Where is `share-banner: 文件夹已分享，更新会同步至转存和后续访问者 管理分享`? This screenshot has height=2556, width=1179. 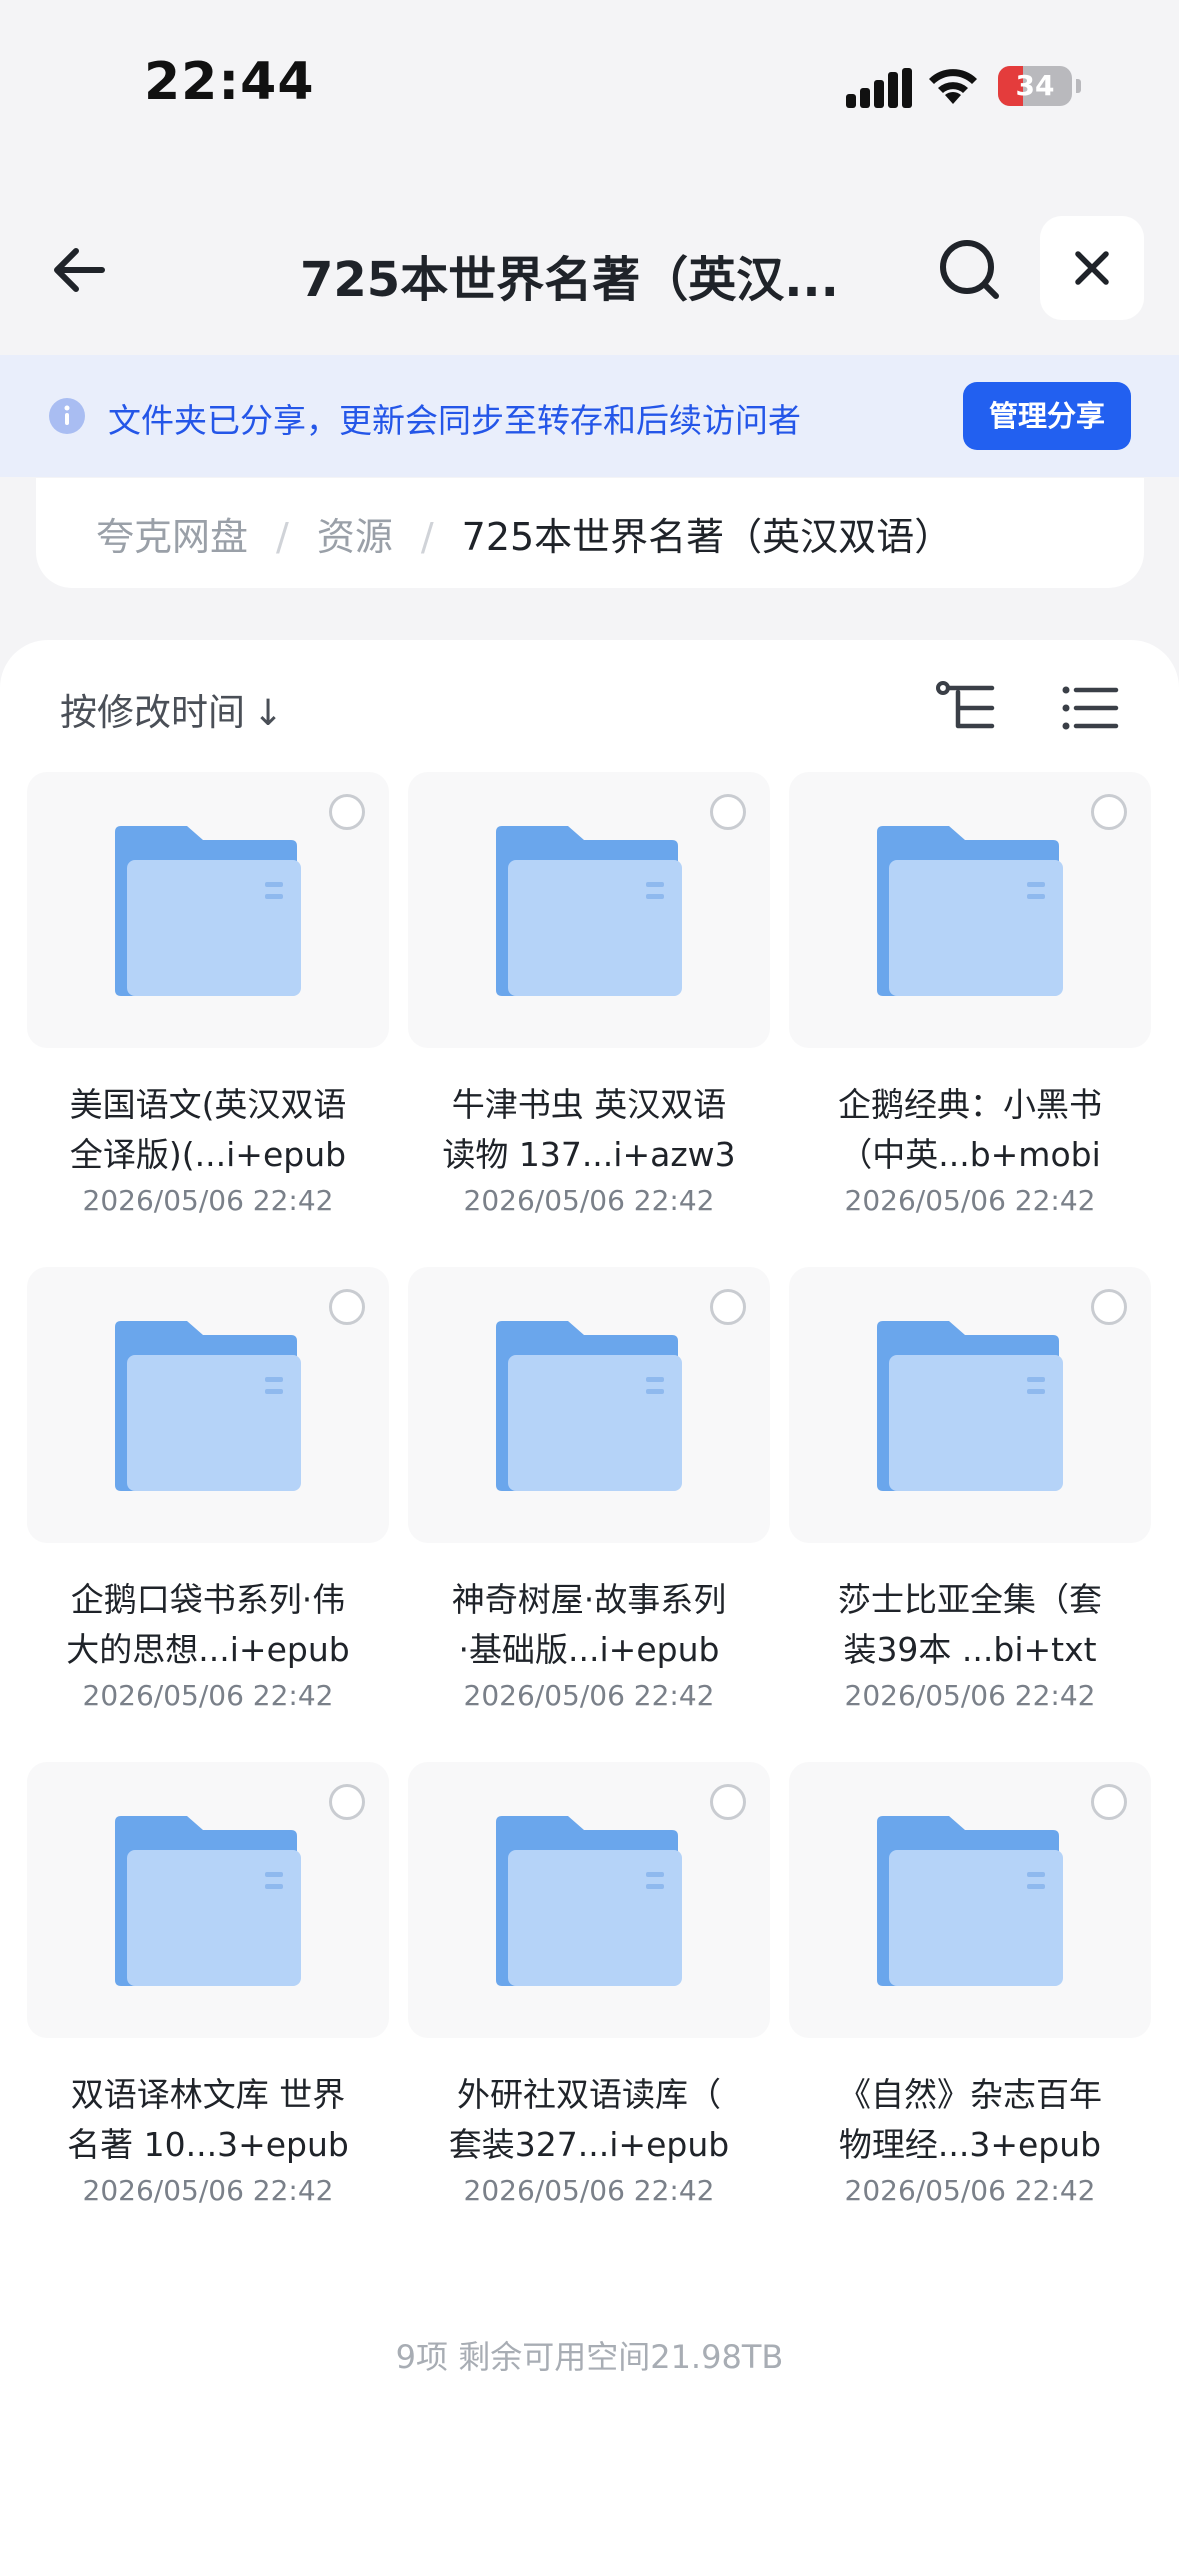 share-banner: 文件夹已分享，更新会同步至转存和后续访问者 管理分享 is located at coordinates (589, 416).